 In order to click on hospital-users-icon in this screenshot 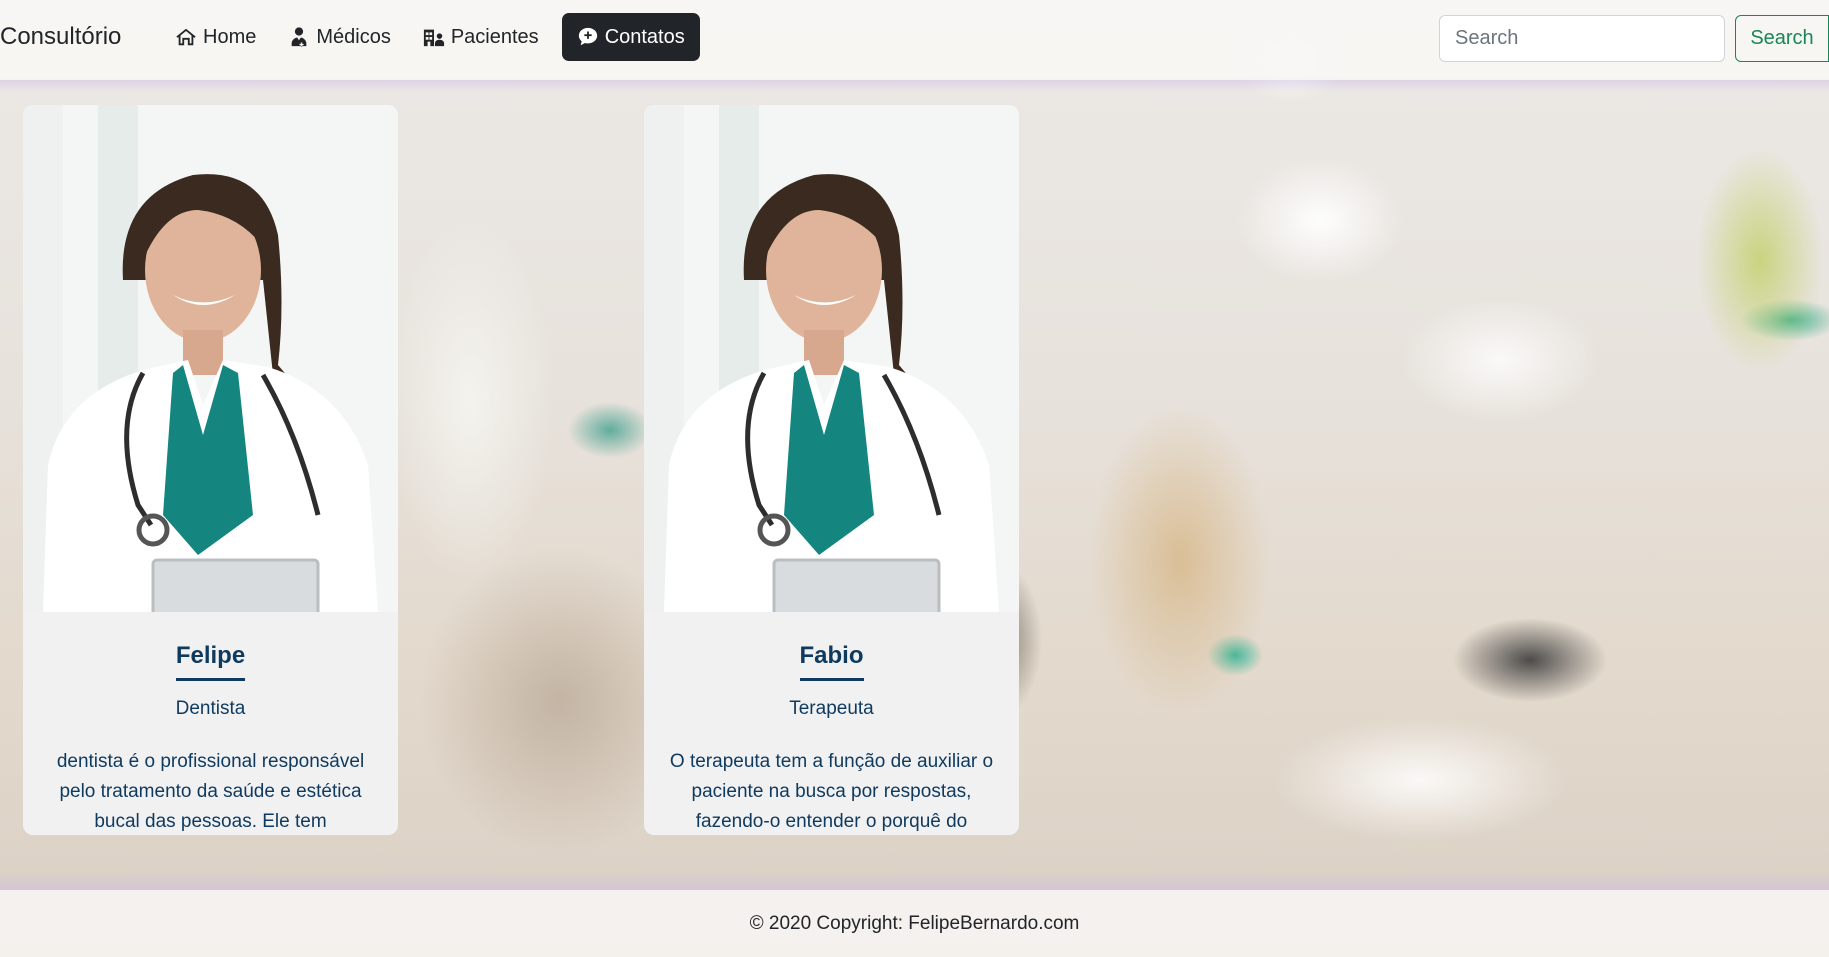, I will do `click(433, 38)`.